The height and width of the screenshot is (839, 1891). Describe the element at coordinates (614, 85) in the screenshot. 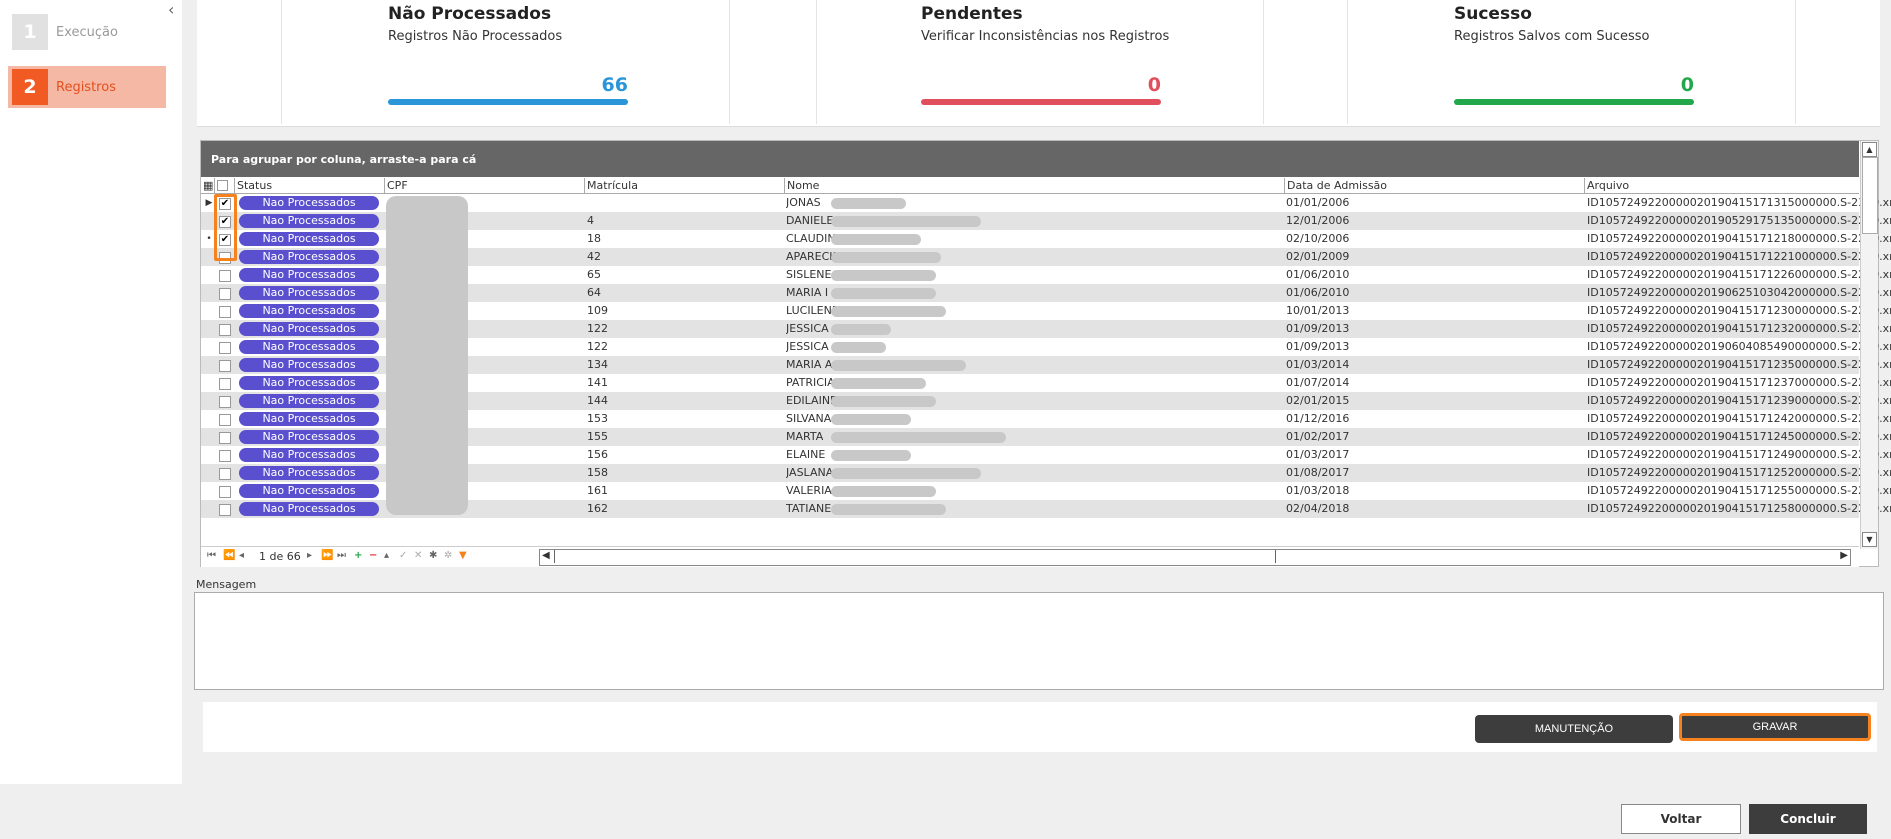

I see `stat-value: 66` at that location.